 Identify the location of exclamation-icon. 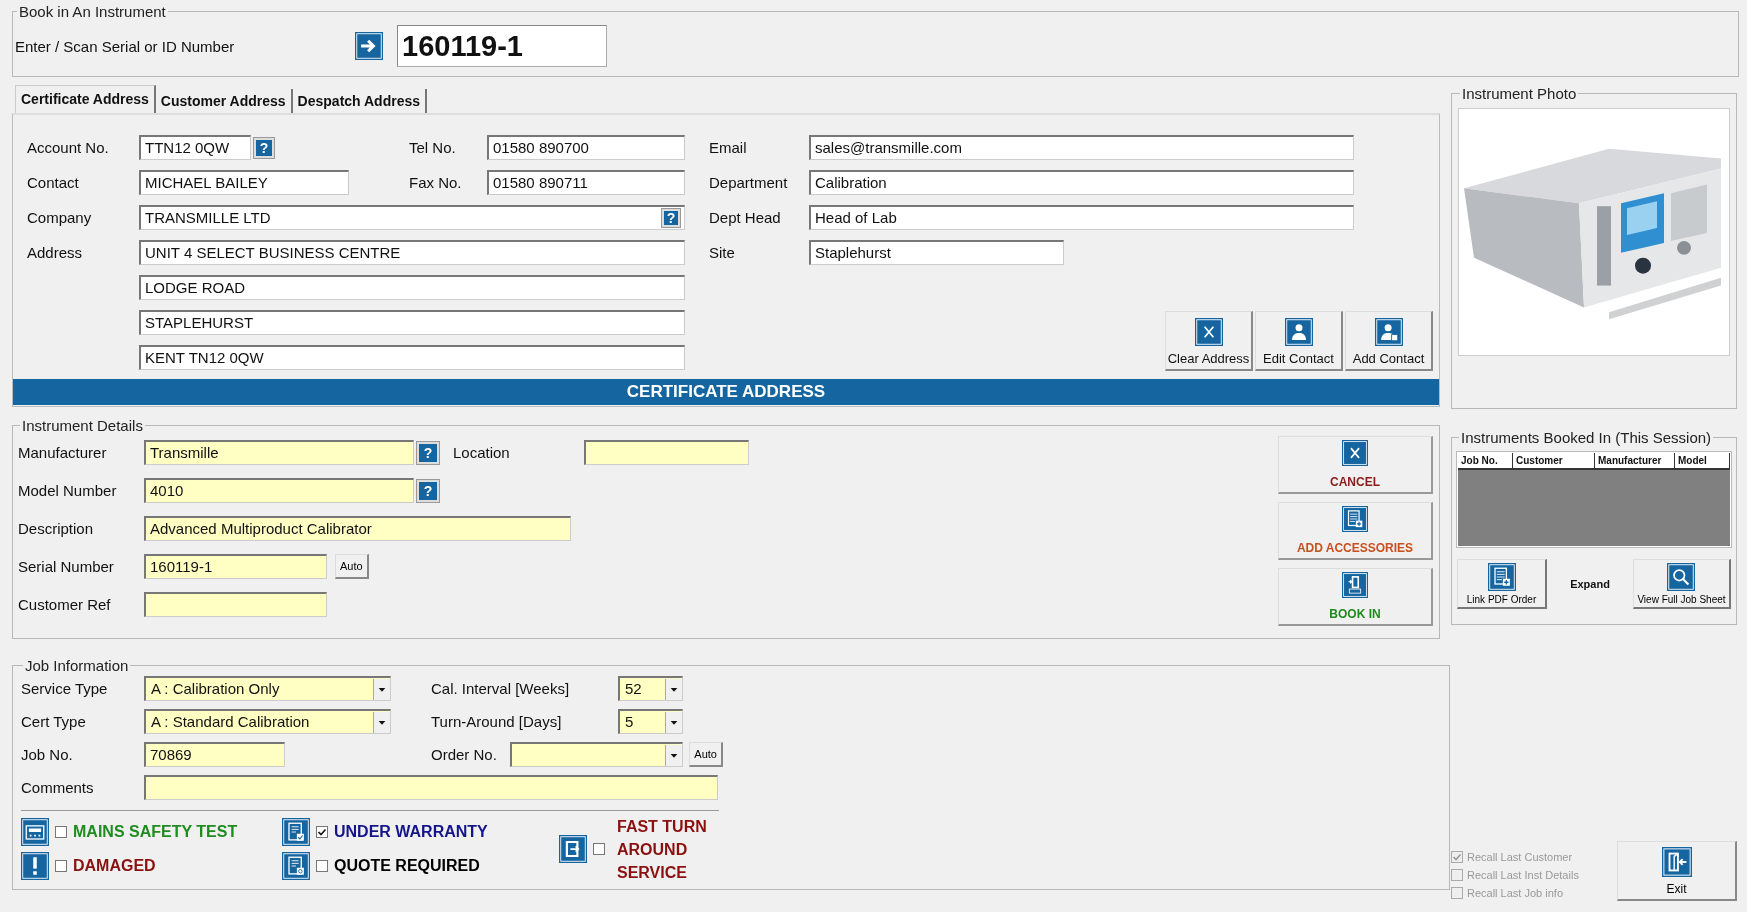
(35, 866).